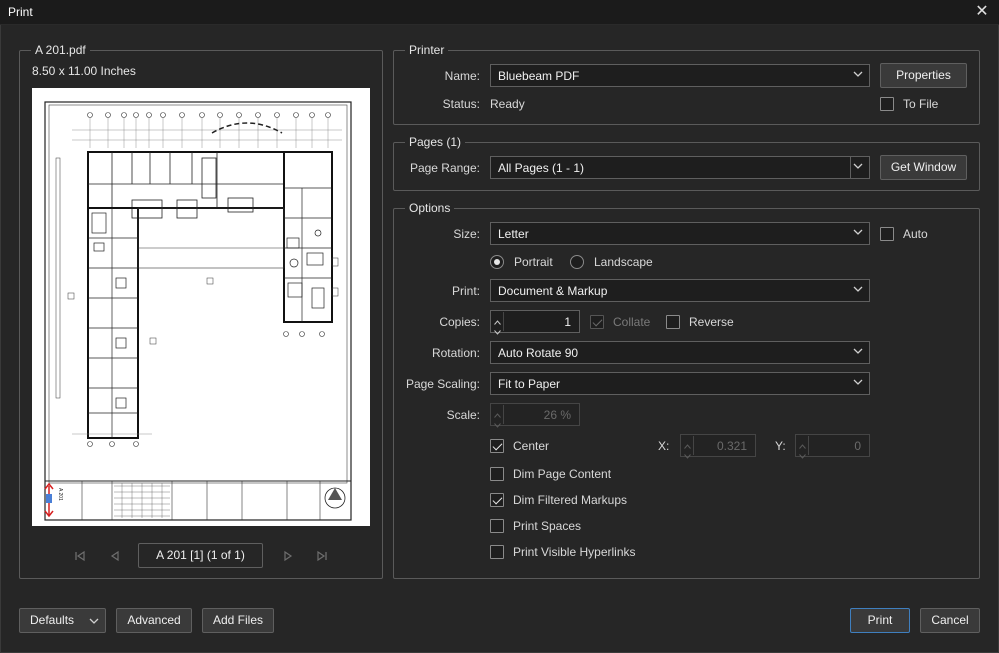  Describe the element at coordinates (513, 234) in the screenshot. I see `size-value: Letter` at that location.